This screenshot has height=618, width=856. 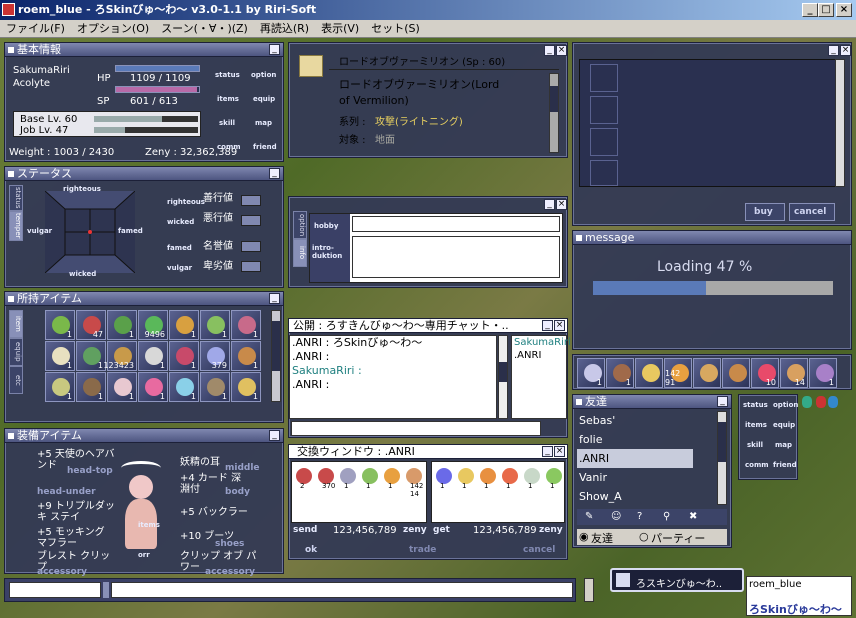 What do you see at coordinates (757, 465) in the screenshot?
I see `mini-comm-button: comm` at bounding box center [757, 465].